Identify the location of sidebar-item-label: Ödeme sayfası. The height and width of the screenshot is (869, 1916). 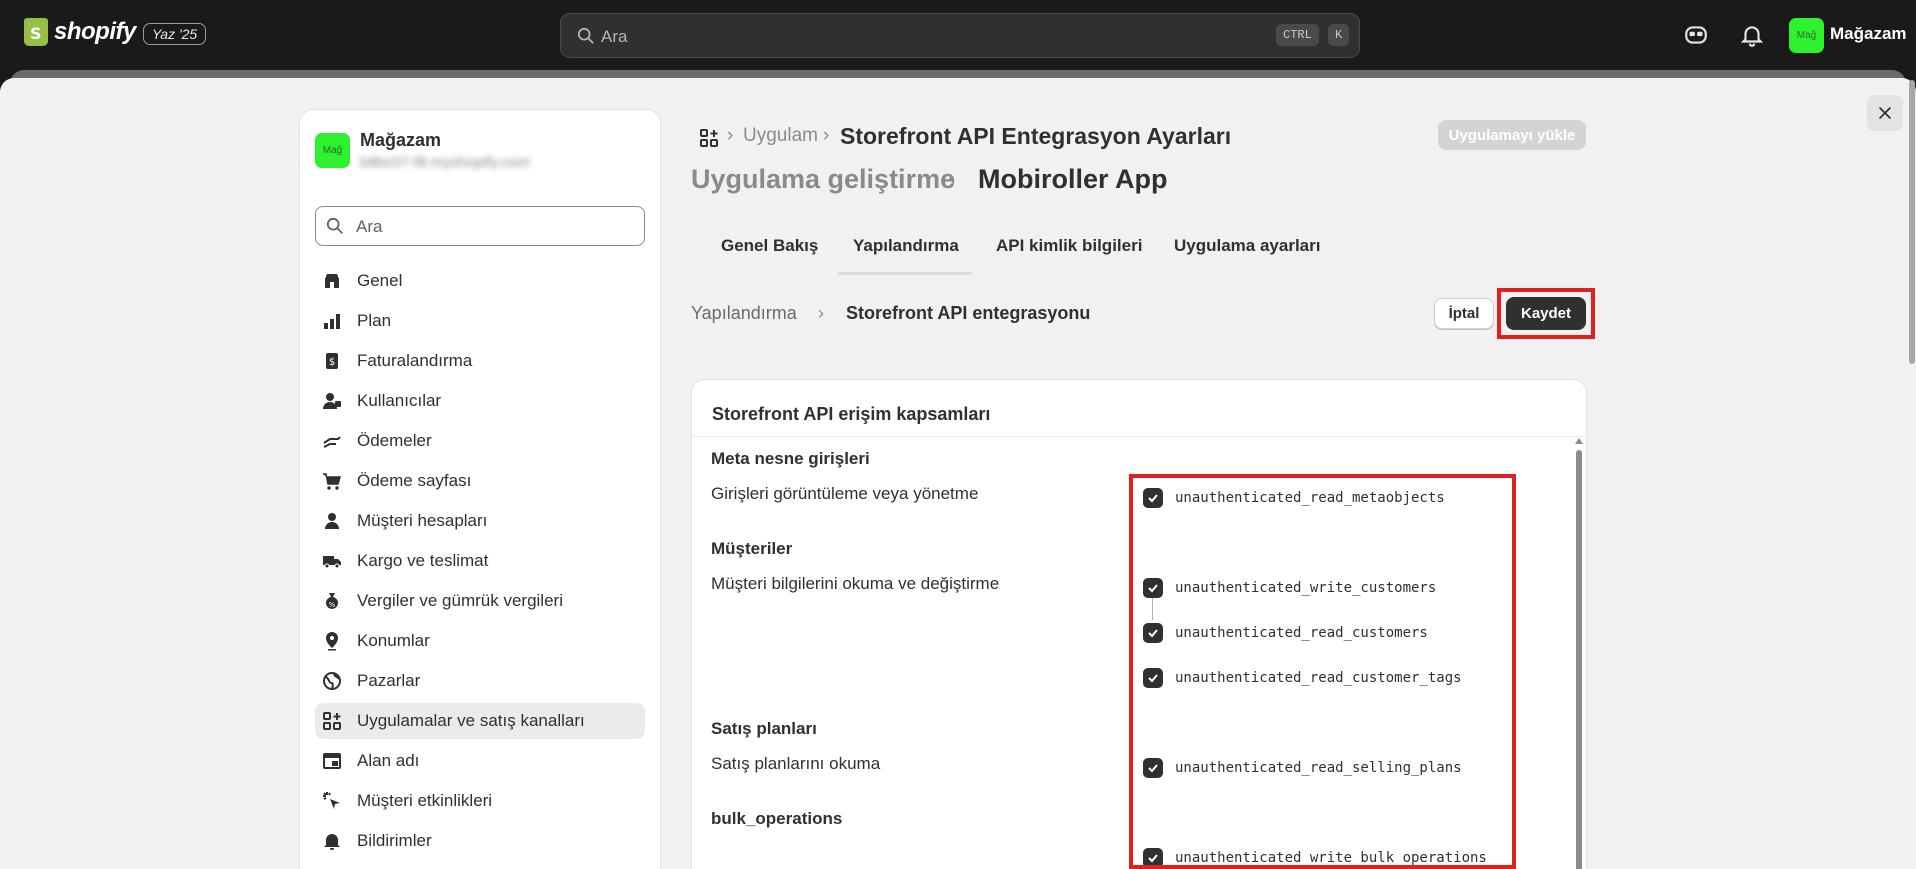
(414, 480).